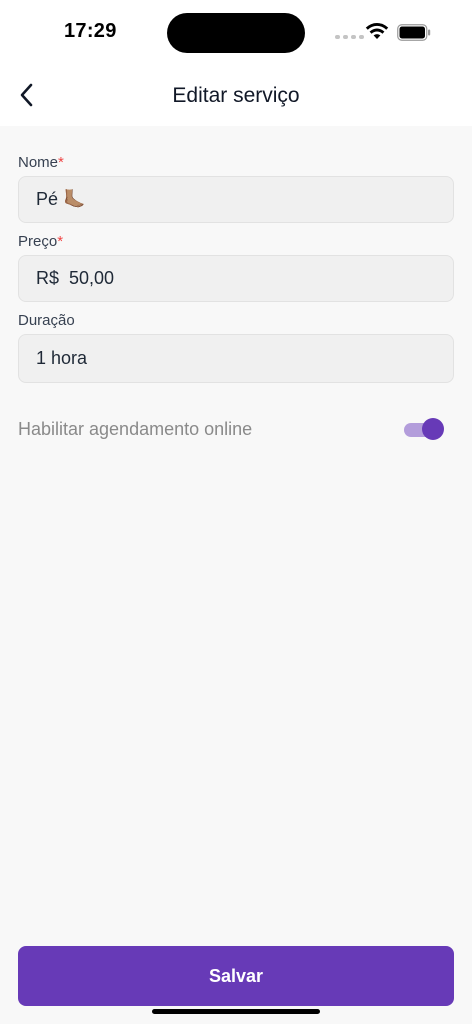  What do you see at coordinates (41, 241) in the screenshot?
I see `price-label: Preço*` at bounding box center [41, 241].